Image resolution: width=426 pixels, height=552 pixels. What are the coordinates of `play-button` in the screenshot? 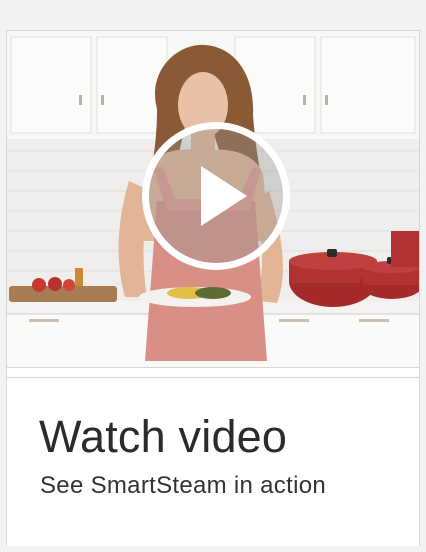 It's located at (216, 196).